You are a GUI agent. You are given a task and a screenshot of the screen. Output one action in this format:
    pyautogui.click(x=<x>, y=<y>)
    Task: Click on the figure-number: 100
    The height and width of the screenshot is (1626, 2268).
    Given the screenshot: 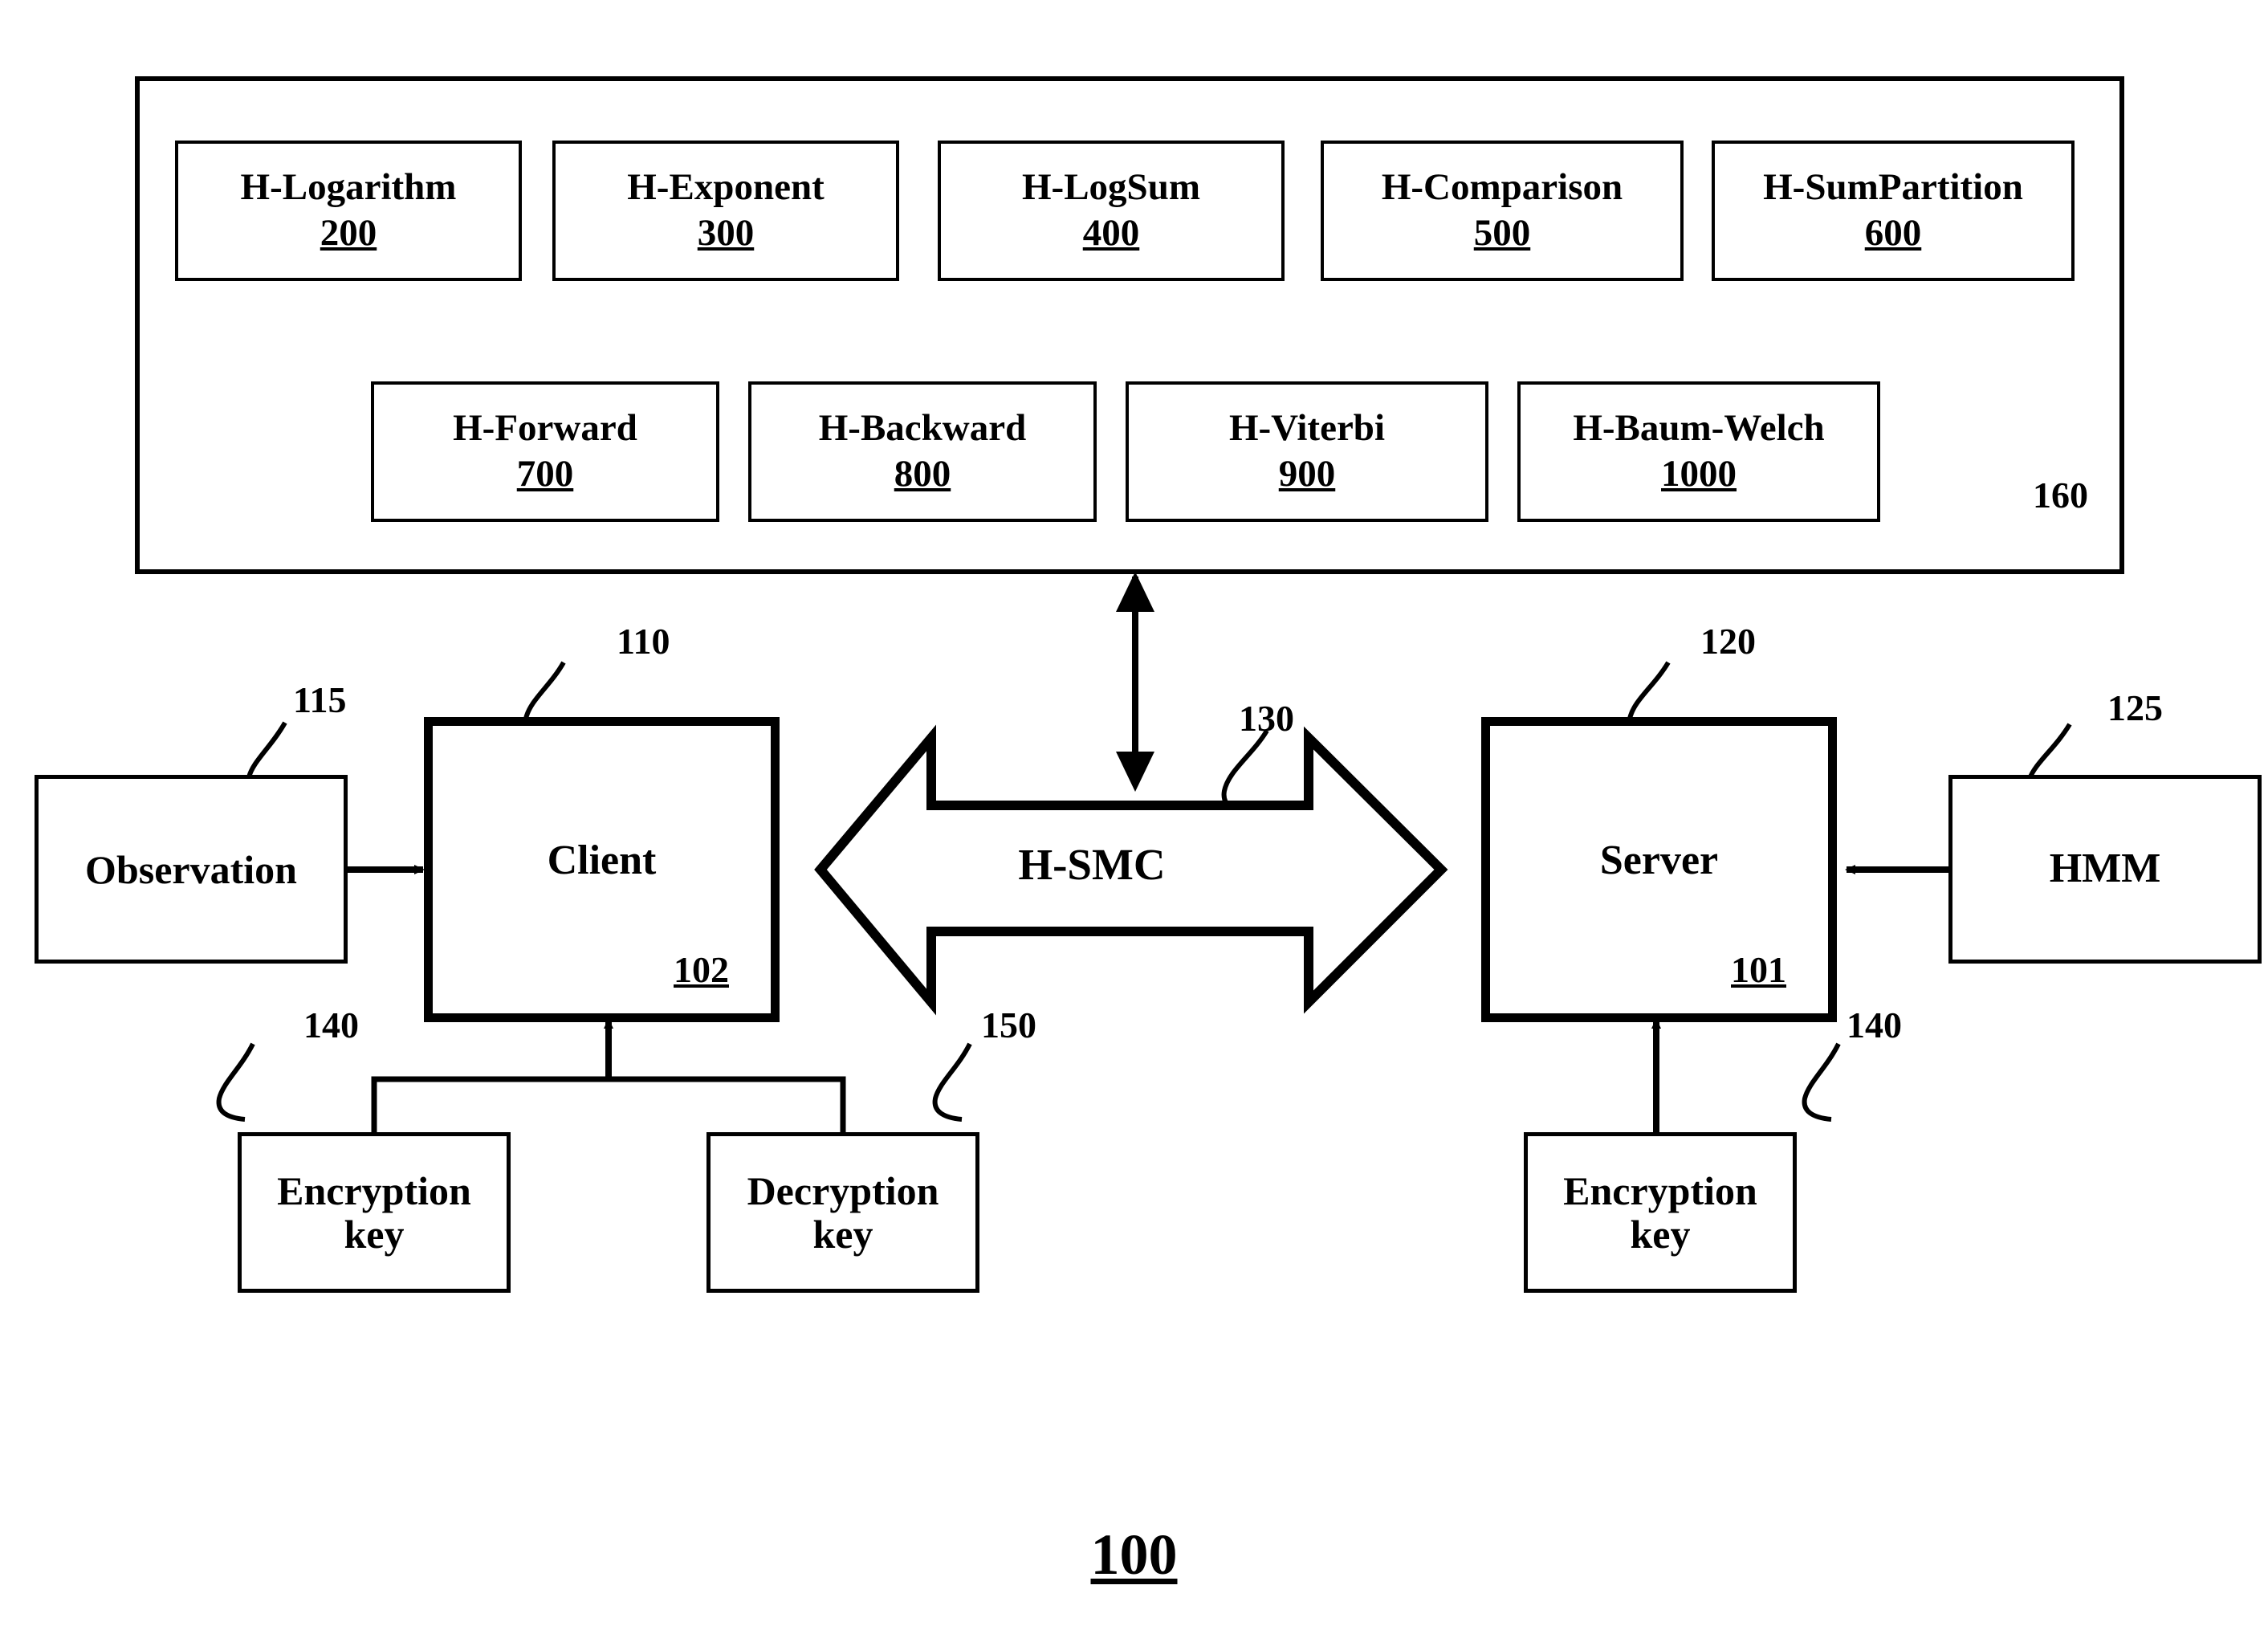 What is the action you would take?
    pyautogui.click(x=1134, y=1554)
    